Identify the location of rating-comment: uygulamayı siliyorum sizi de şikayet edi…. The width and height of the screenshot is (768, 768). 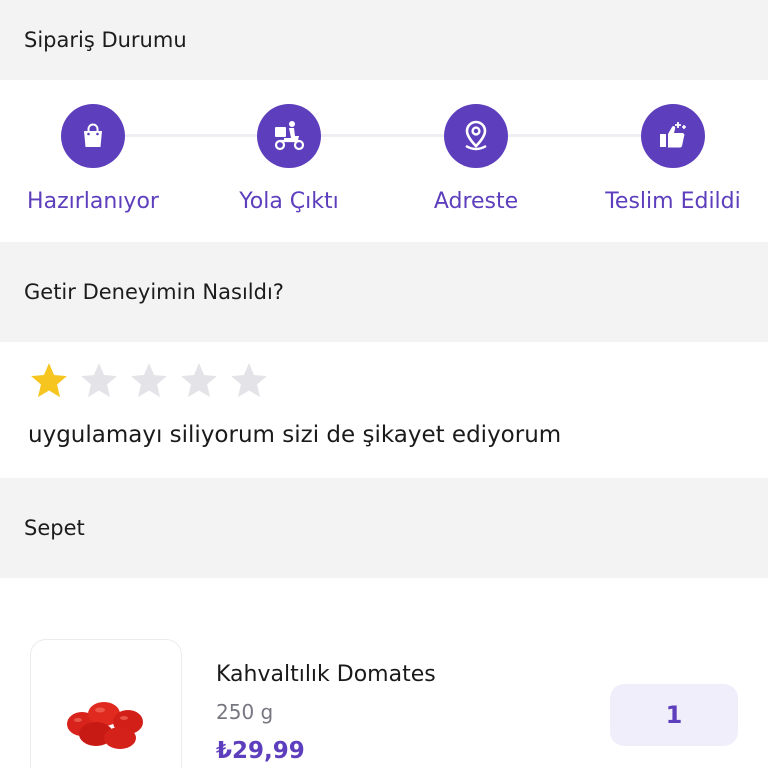
(295, 435).